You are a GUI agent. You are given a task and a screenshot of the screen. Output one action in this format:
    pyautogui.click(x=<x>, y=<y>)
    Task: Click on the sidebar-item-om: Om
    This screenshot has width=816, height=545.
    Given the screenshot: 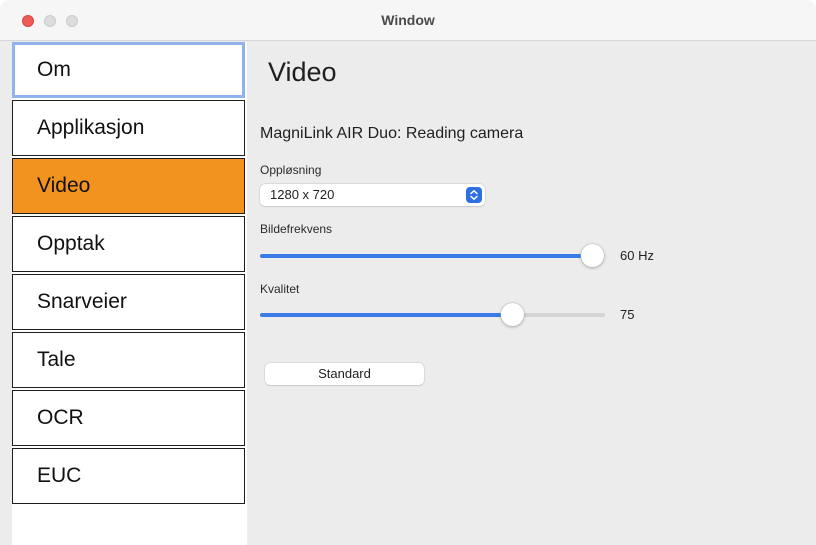 What is the action you would take?
    pyautogui.click(x=128, y=70)
    